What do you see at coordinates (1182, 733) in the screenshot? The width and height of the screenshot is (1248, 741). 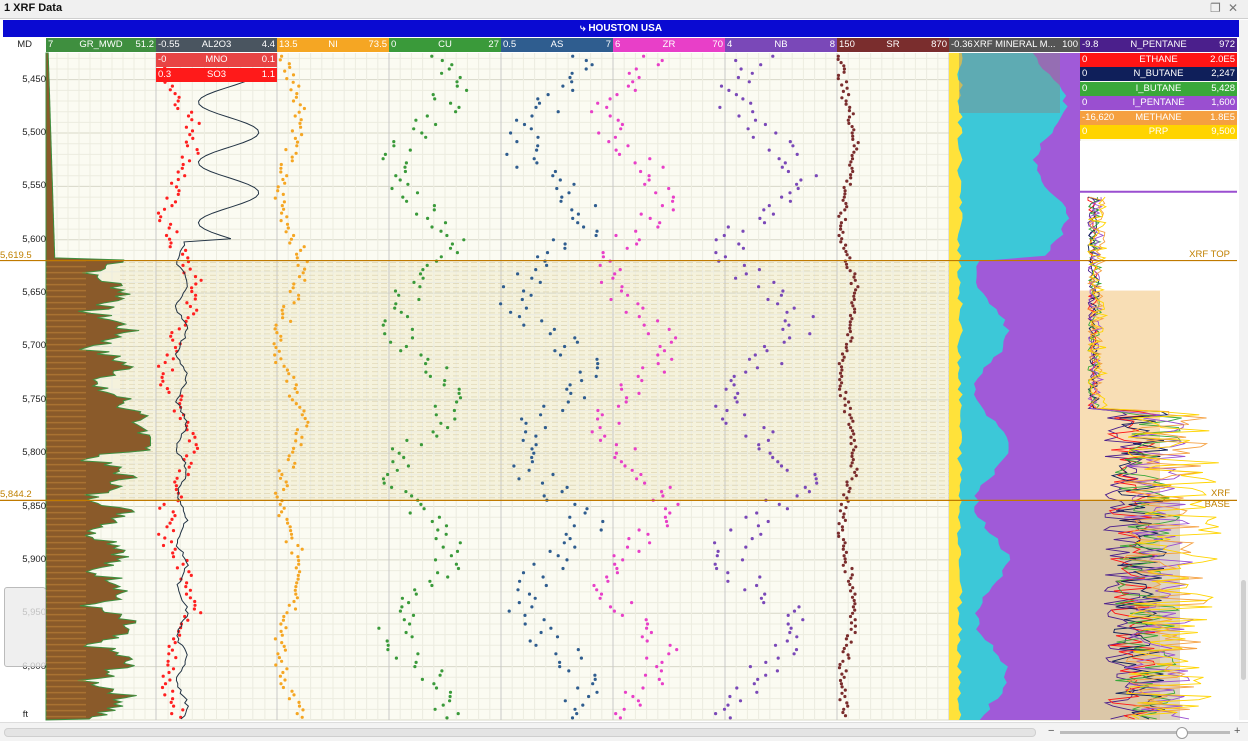 I see `zoom-slider-handle` at bounding box center [1182, 733].